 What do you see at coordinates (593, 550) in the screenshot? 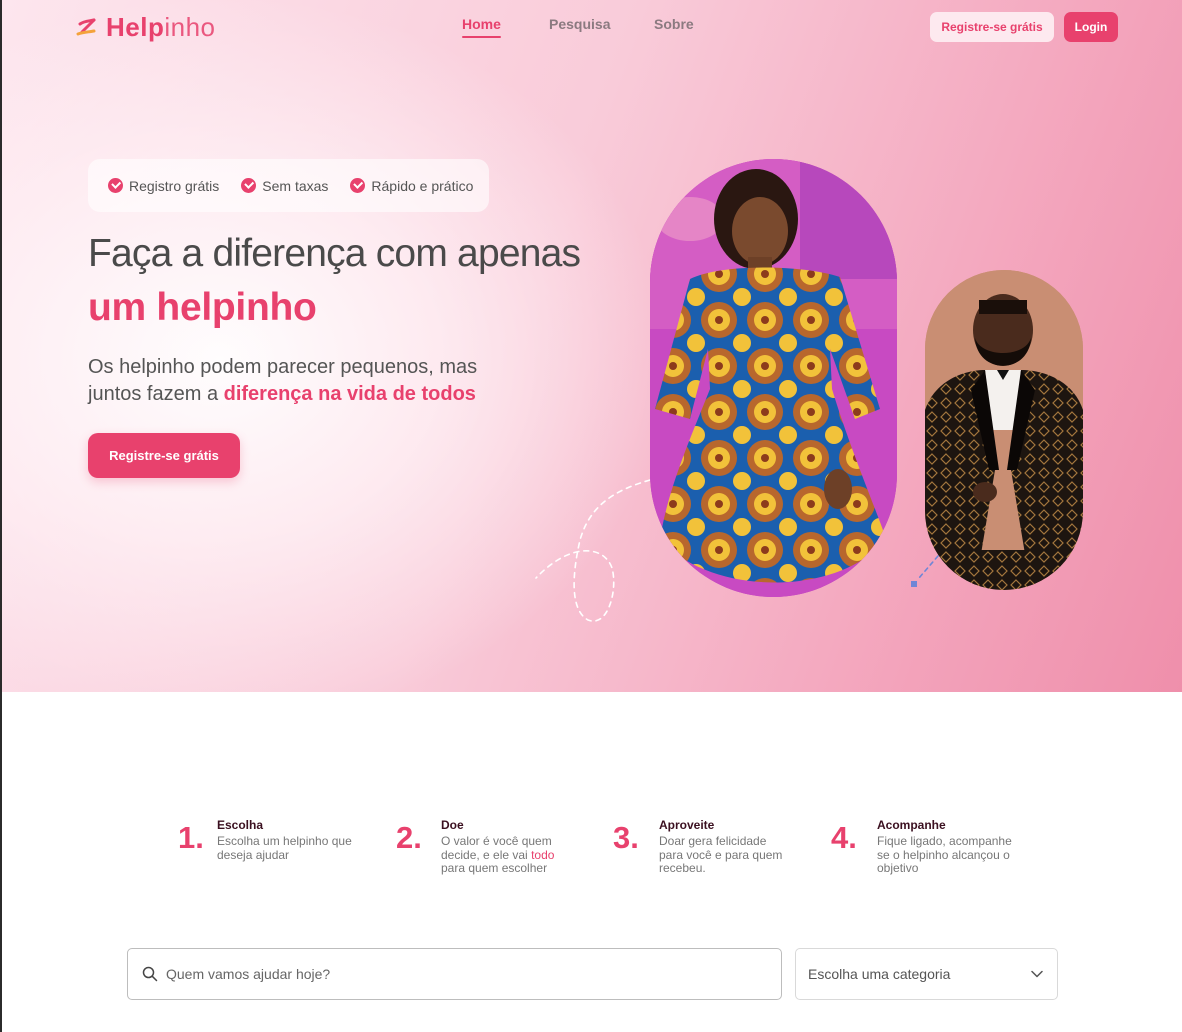
I see `dashed-swirl-decoration` at bounding box center [593, 550].